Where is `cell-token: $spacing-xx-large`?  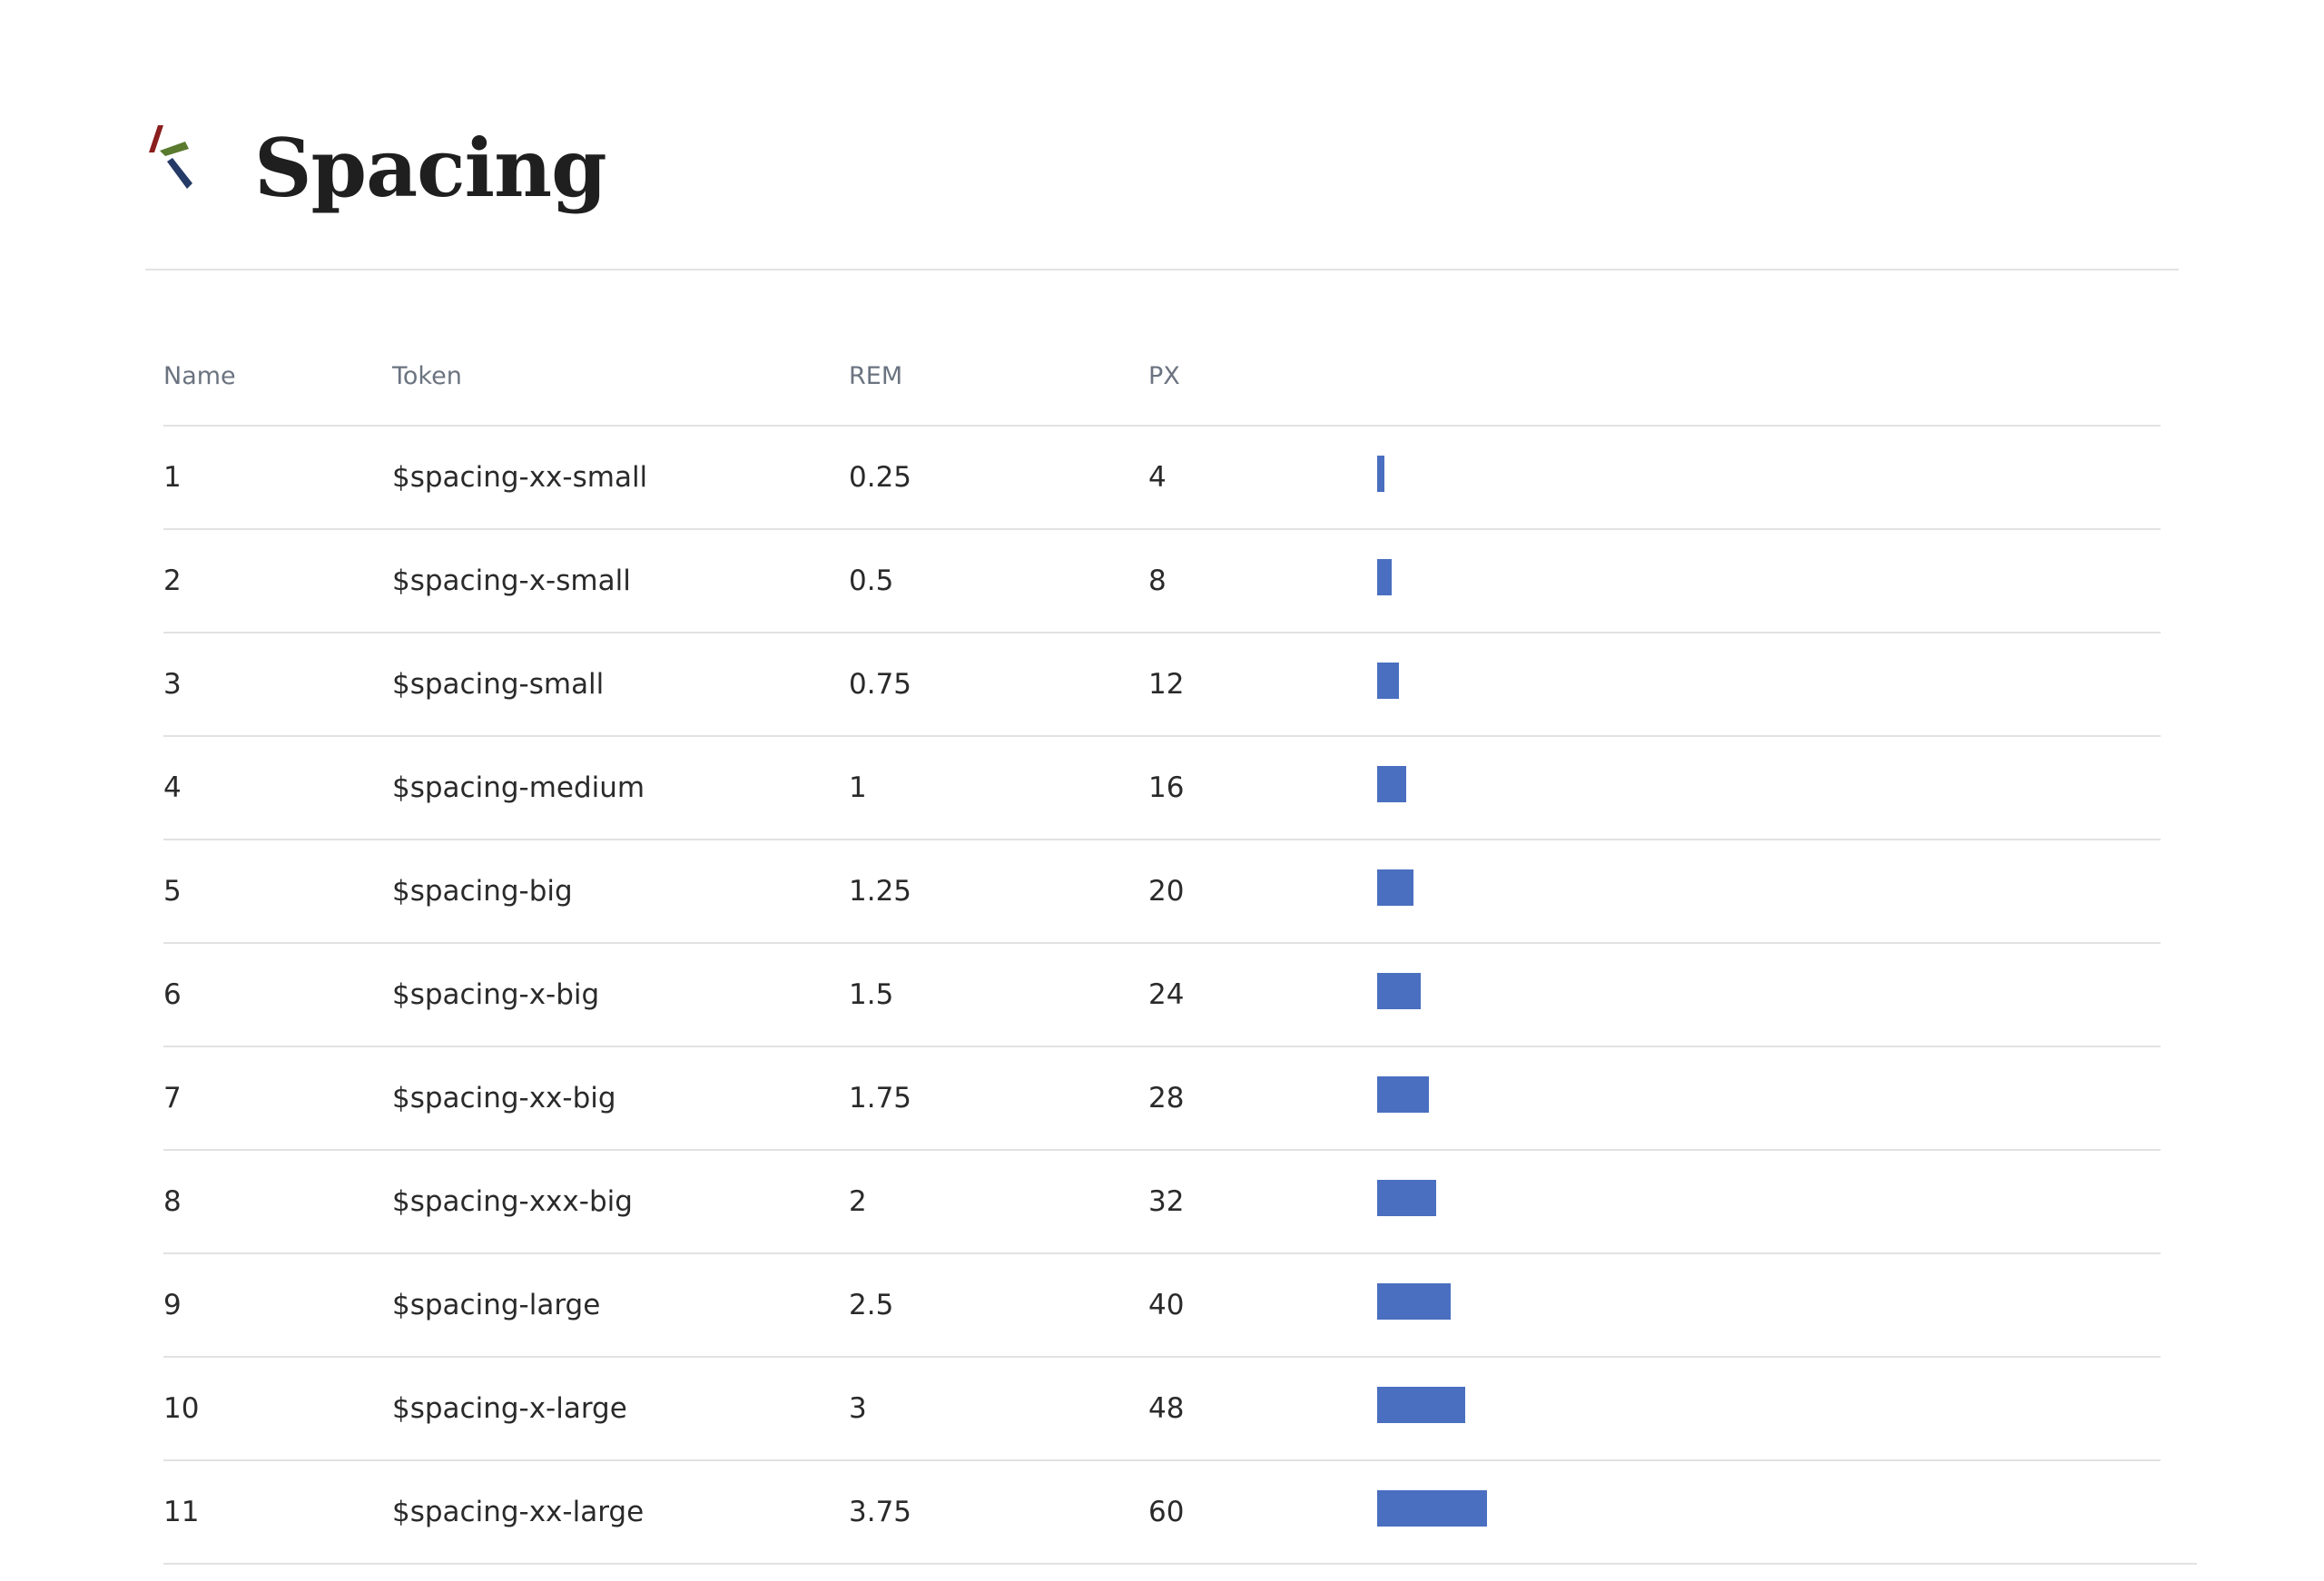 cell-token: $spacing-xx-large is located at coordinates (518, 1512).